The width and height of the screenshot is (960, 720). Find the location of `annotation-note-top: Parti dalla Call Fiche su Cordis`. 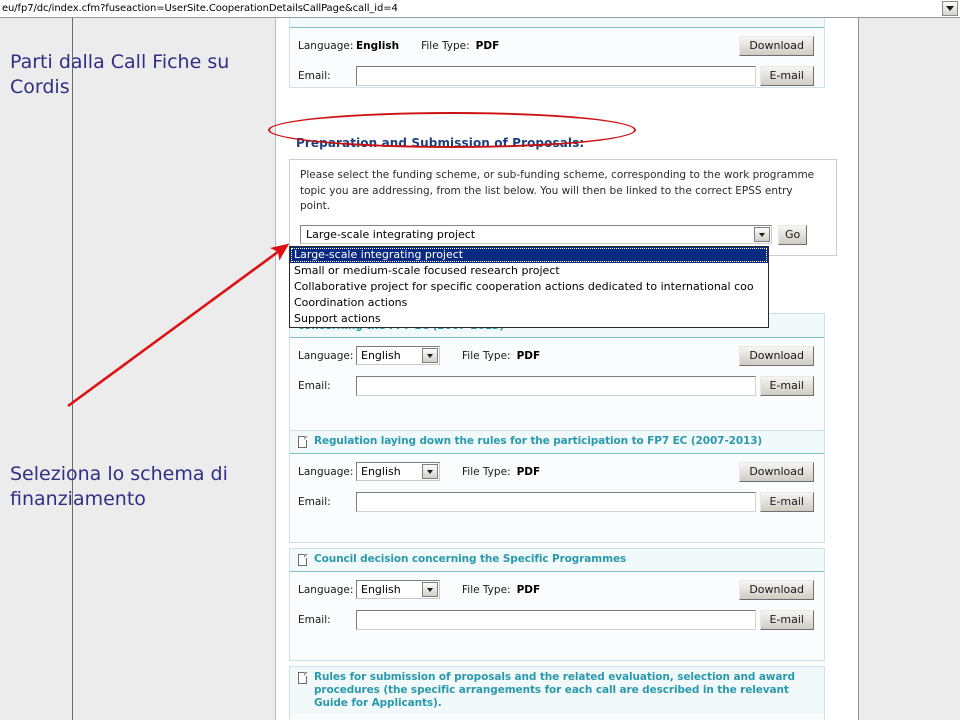

annotation-note-top: Parti dalla Call Fiche su Cordis is located at coordinates (120, 74).